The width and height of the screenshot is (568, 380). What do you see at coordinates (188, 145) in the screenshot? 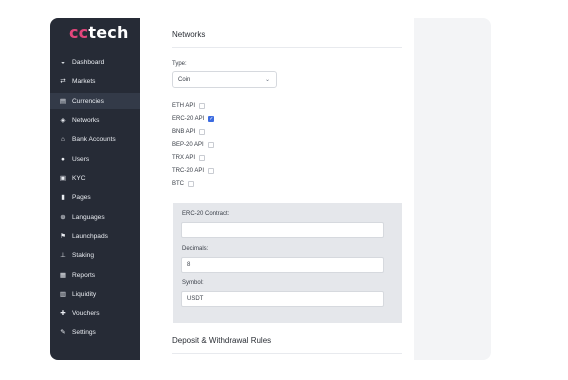
I see `api-option-label: BEP-20 API` at bounding box center [188, 145].